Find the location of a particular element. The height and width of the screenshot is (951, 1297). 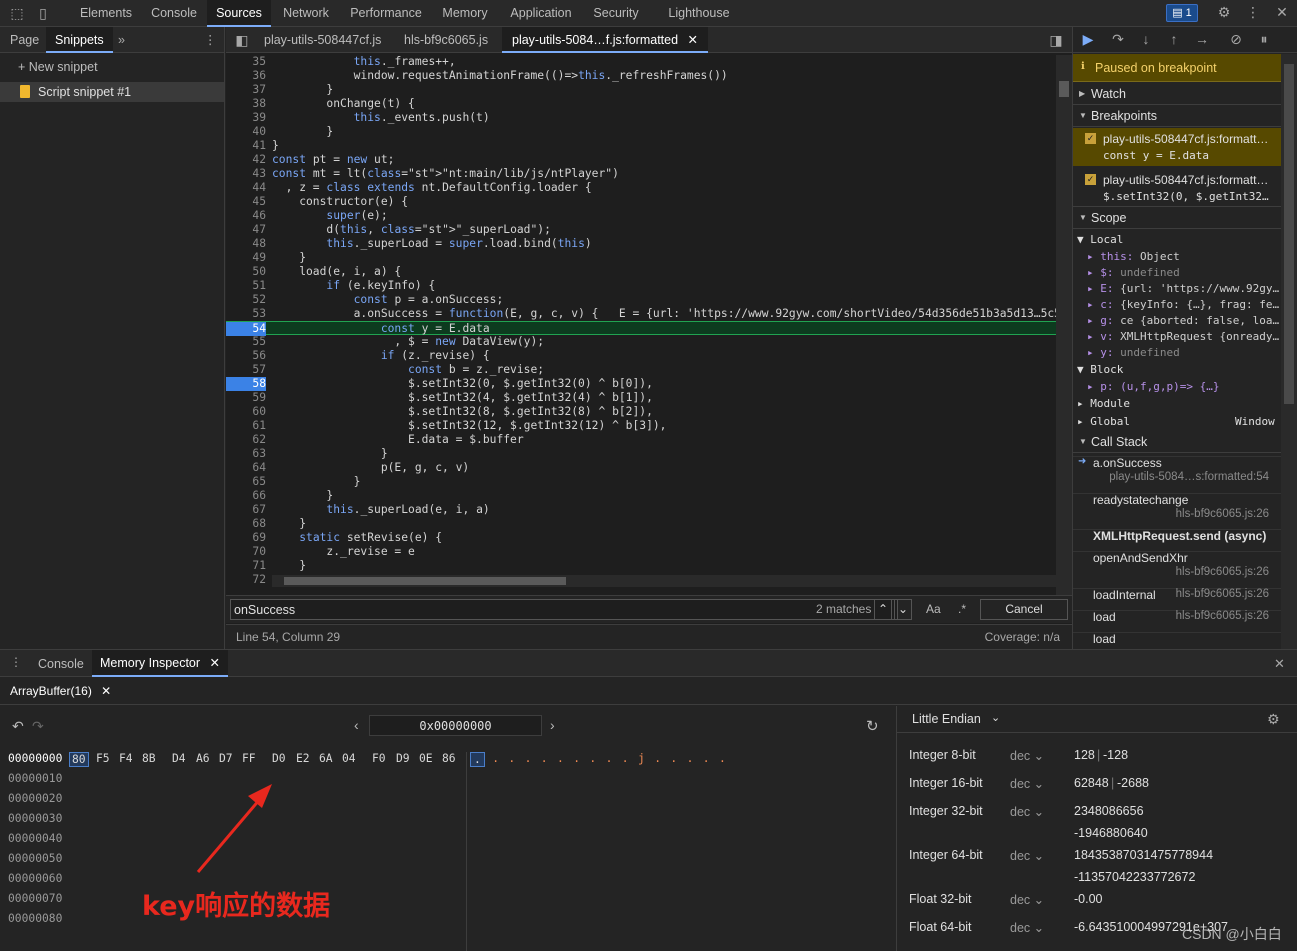

line-number: 43 is located at coordinates (246, 174).